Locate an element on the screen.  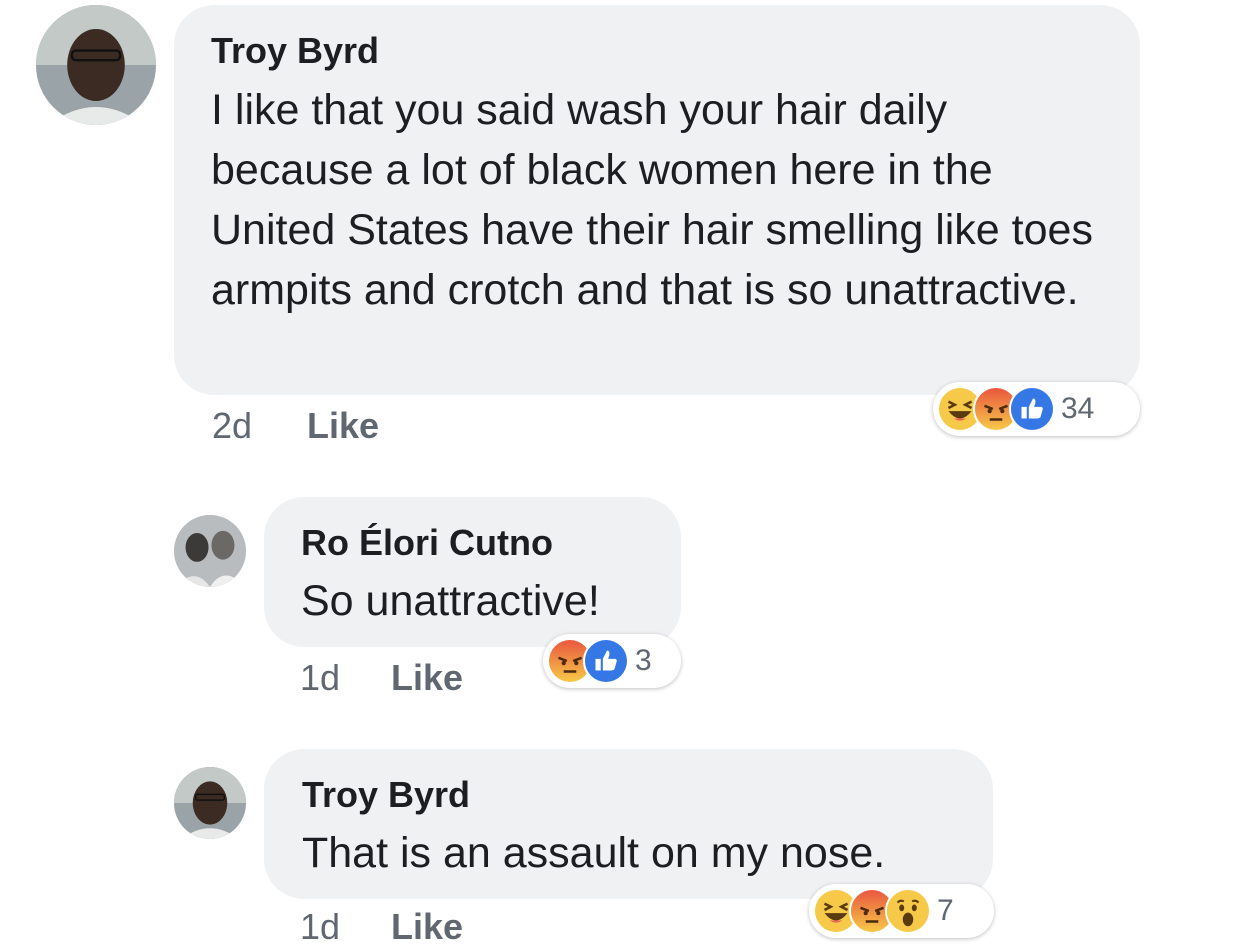
reaction-summary: 3 is located at coordinates (612, 661).